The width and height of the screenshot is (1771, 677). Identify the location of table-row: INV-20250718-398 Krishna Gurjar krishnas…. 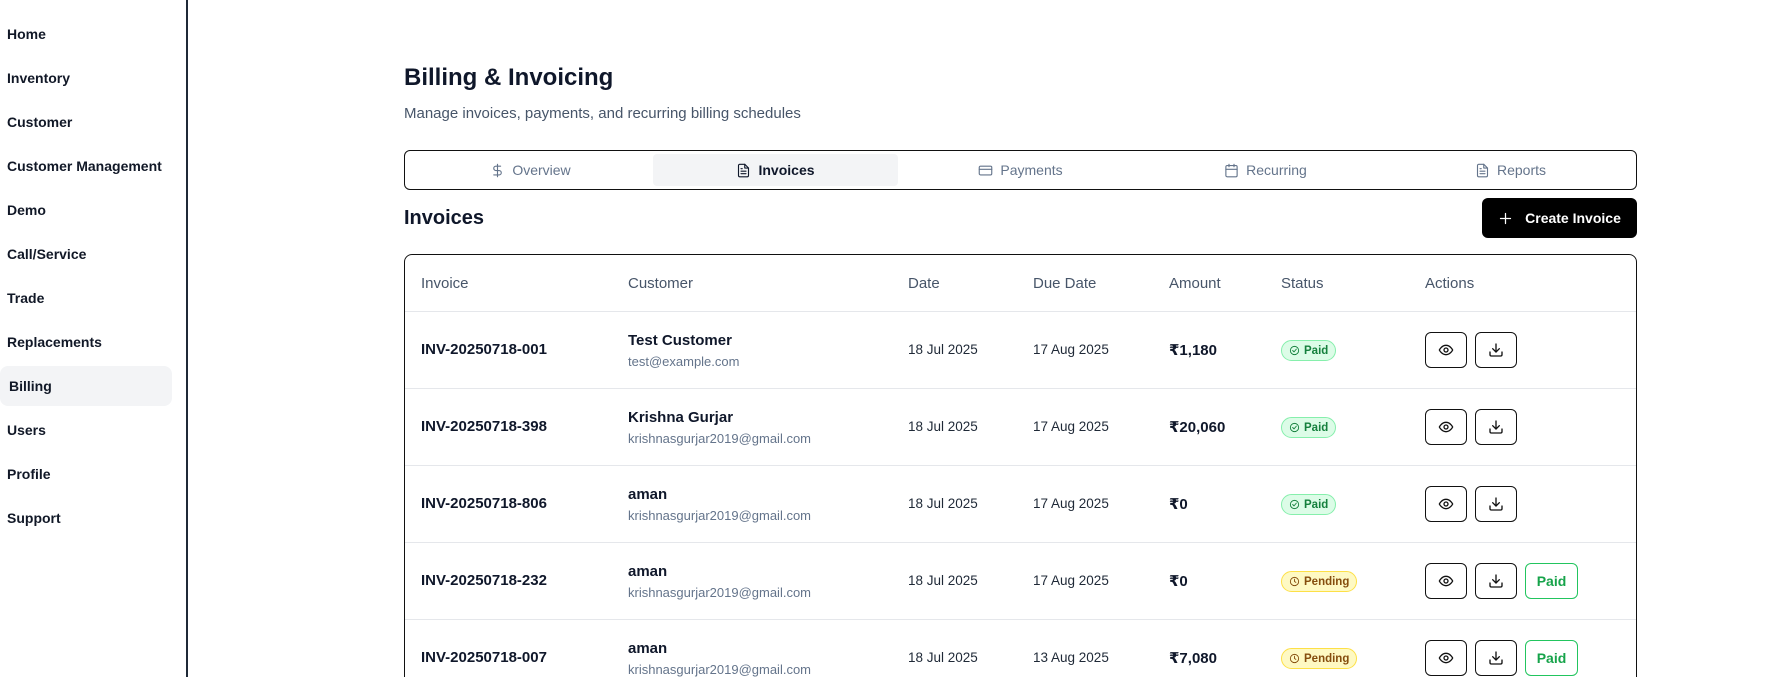
(1020, 427).